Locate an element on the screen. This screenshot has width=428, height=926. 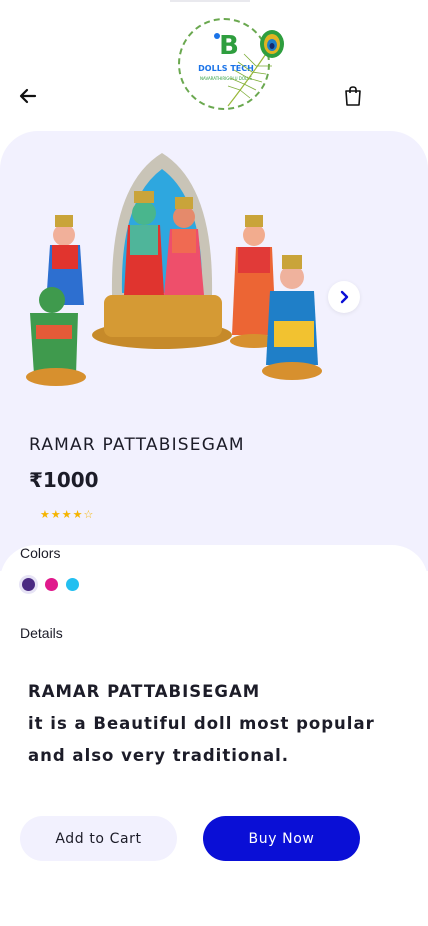
color-swatch-sky is located at coordinates (72, 584).